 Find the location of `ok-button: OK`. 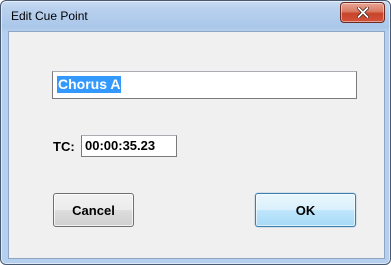

ok-button: OK is located at coordinates (305, 210).